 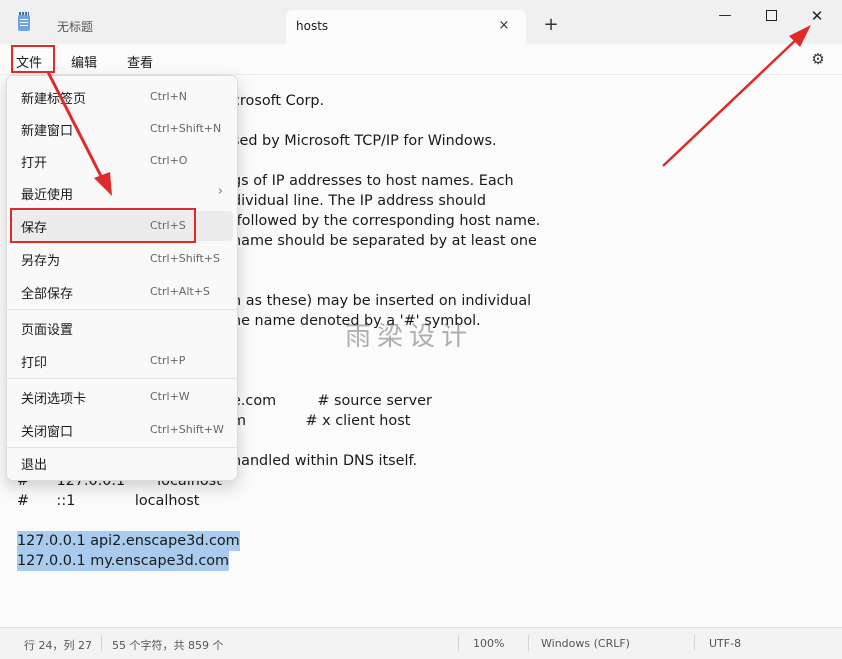 I want to click on arrow-to-save-head, so click(x=103, y=184).